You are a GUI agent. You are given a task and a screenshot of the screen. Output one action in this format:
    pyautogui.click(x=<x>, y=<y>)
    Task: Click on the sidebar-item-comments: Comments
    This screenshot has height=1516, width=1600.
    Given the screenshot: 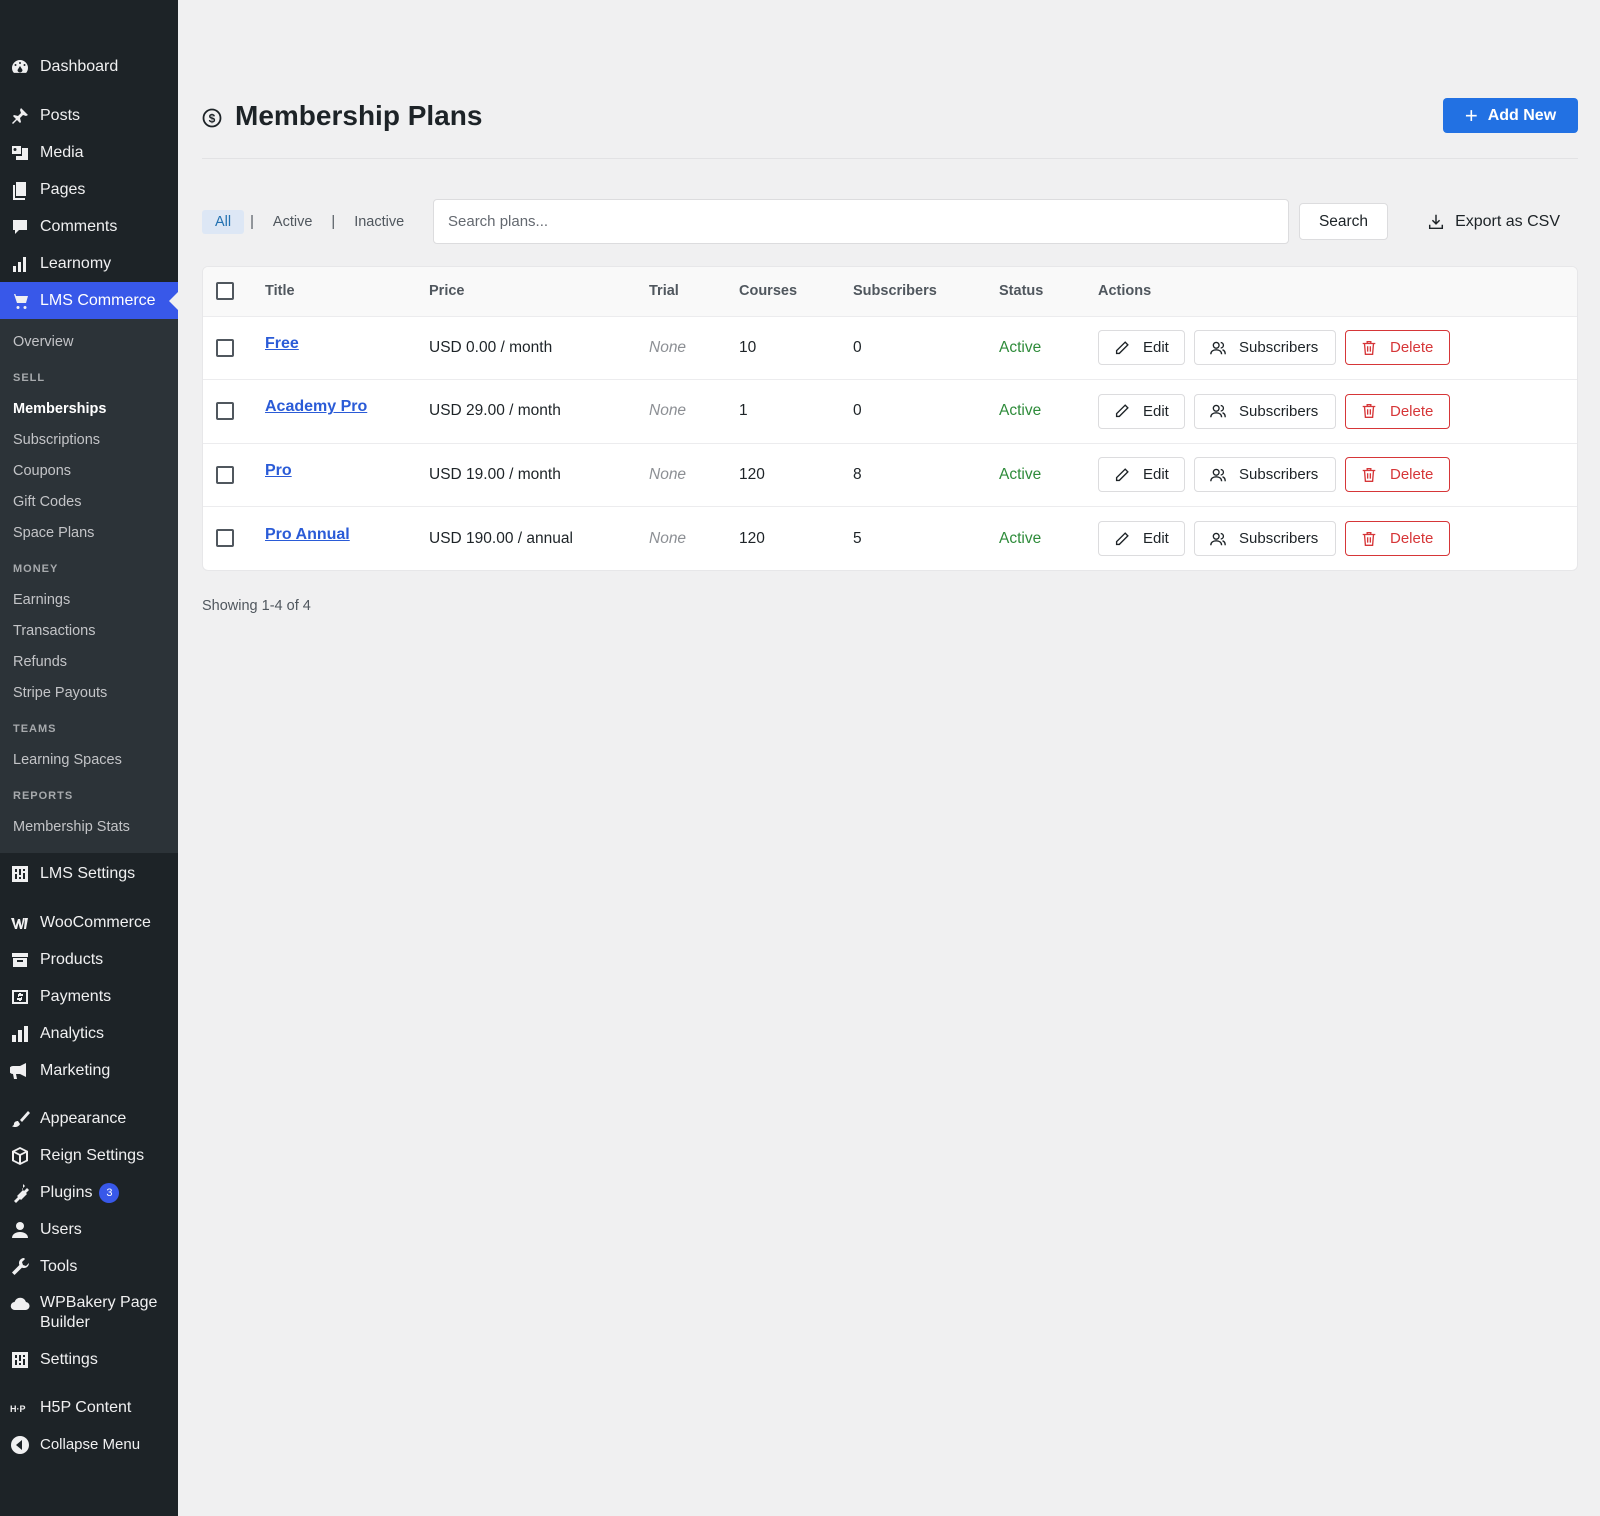 What is the action you would take?
    pyautogui.click(x=89, y=226)
    